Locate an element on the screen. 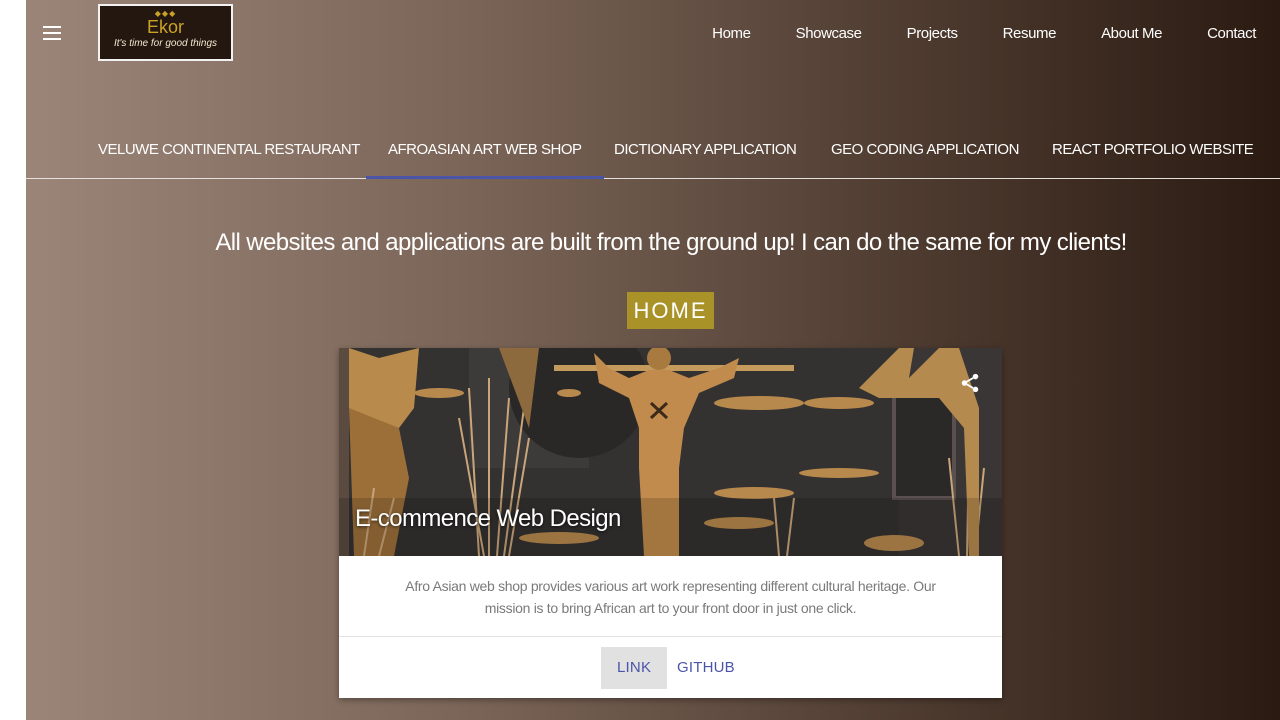  tab-veluwe-restaurant: VELUWE CONTINENTAL RESTAURANT is located at coordinates (229, 153).